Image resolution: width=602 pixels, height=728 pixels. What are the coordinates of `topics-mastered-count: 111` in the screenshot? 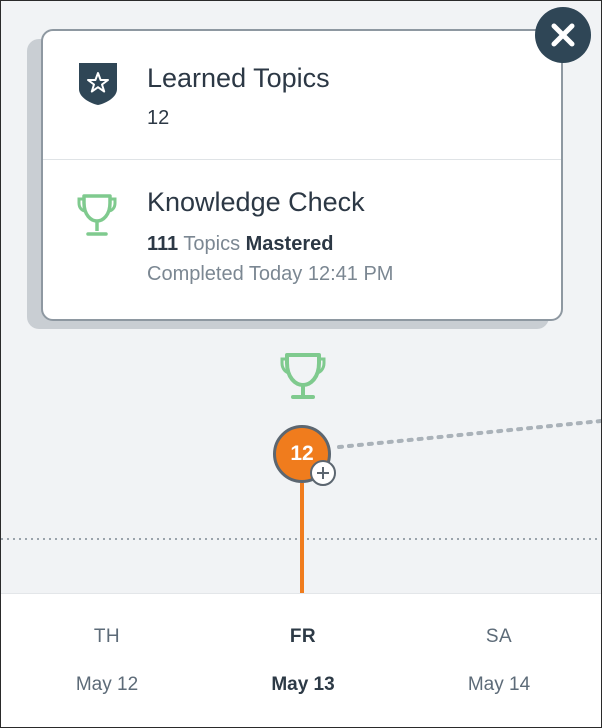 It's located at (163, 244).